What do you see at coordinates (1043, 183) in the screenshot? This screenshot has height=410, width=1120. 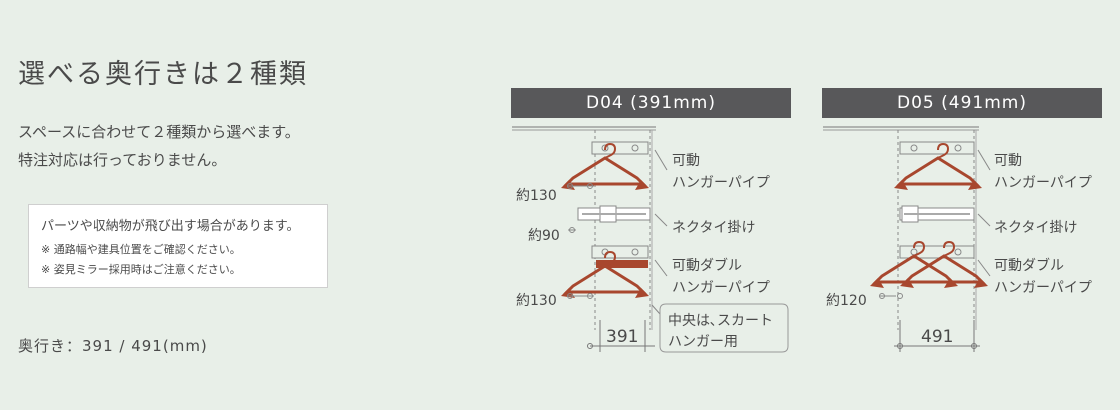 I see `d05-hanger-label-2: ハンガーパイプ` at bounding box center [1043, 183].